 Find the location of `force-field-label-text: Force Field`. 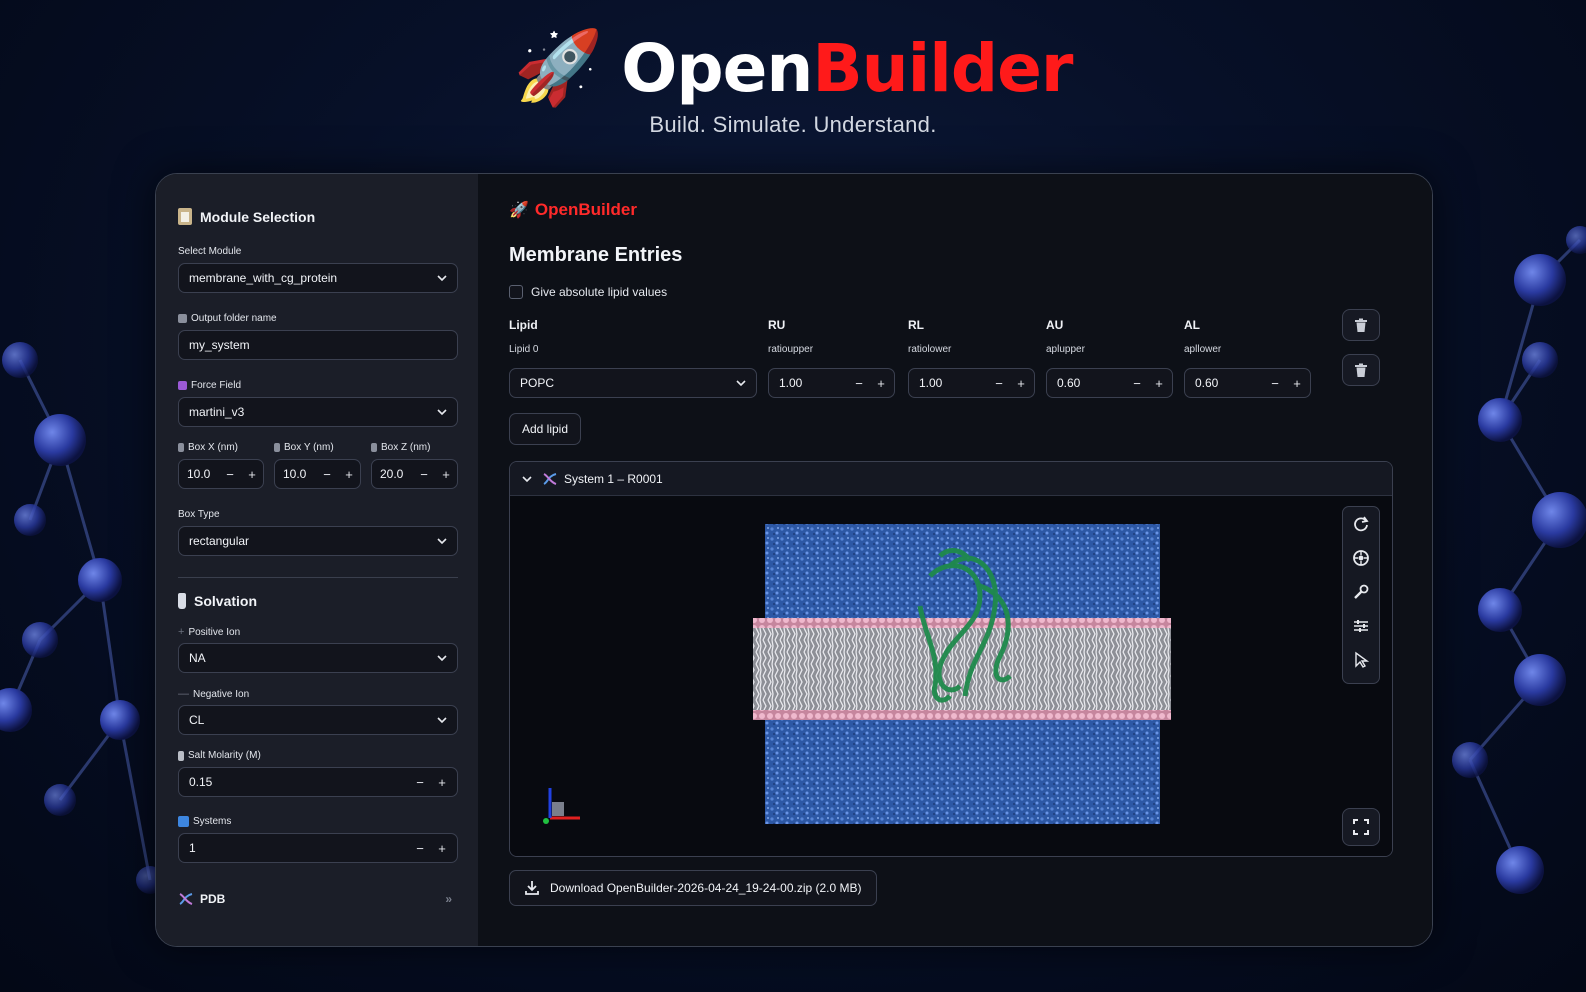

force-field-label-text: Force Field is located at coordinates (216, 385).